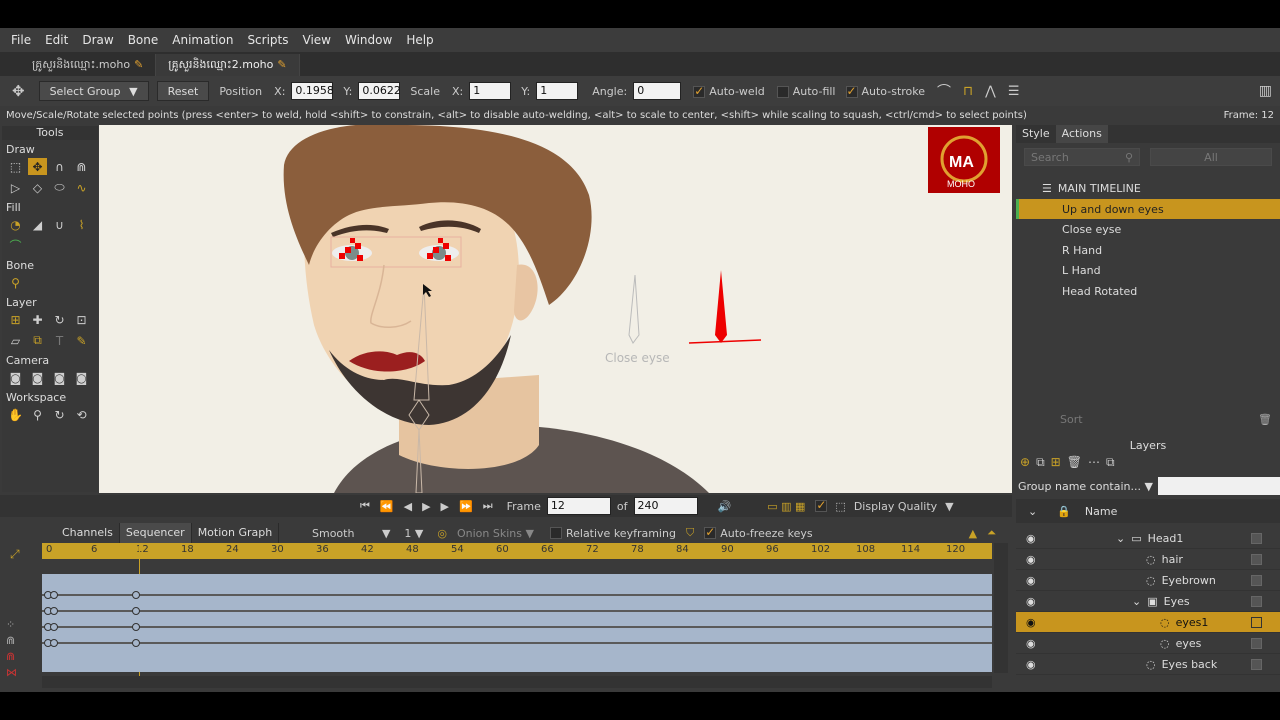 This screenshot has height=720, width=1280. What do you see at coordinates (88, 65) in the screenshot?
I see `document-tab-1: គ្រូសួរនិងឈ្មោះ.moho ✎` at bounding box center [88, 65].